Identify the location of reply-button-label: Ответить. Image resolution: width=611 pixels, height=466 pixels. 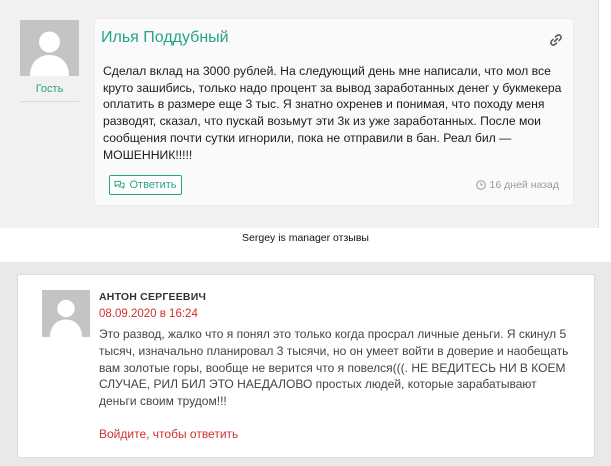
(153, 185).